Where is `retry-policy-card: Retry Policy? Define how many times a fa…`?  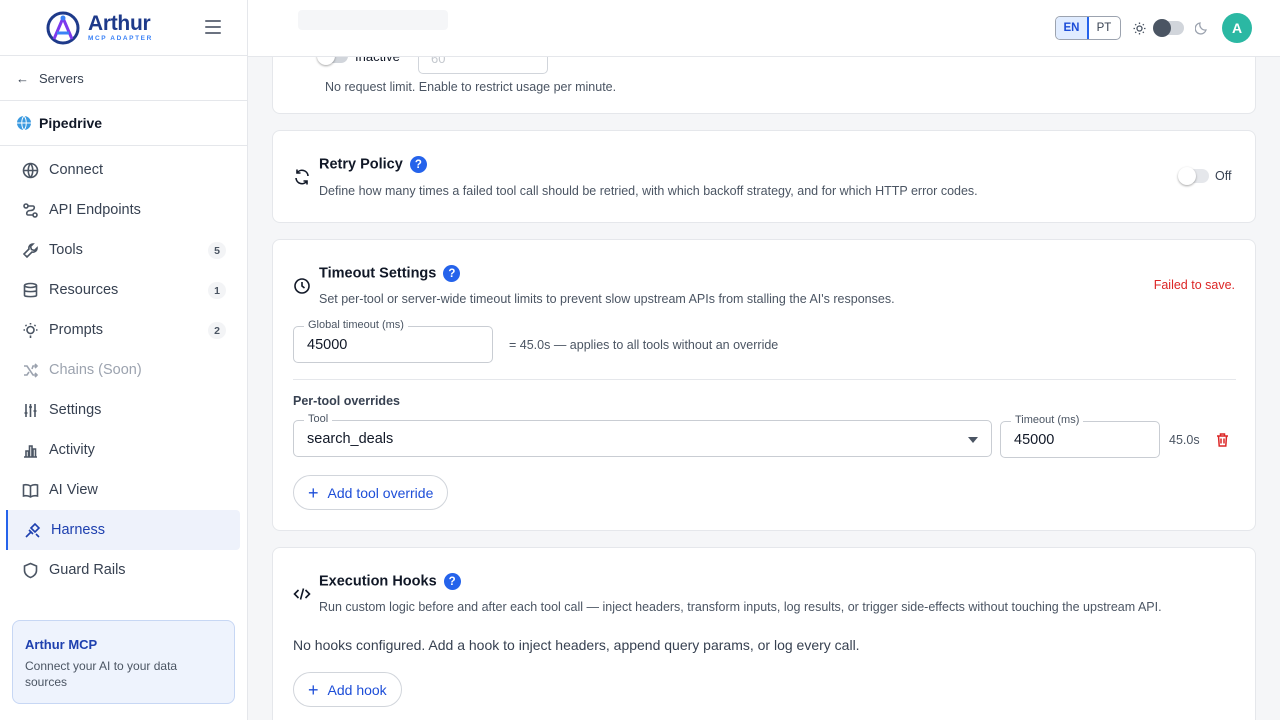
retry-policy-card: Retry Policy? Define how many times a fa… is located at coordinates (764, 176).